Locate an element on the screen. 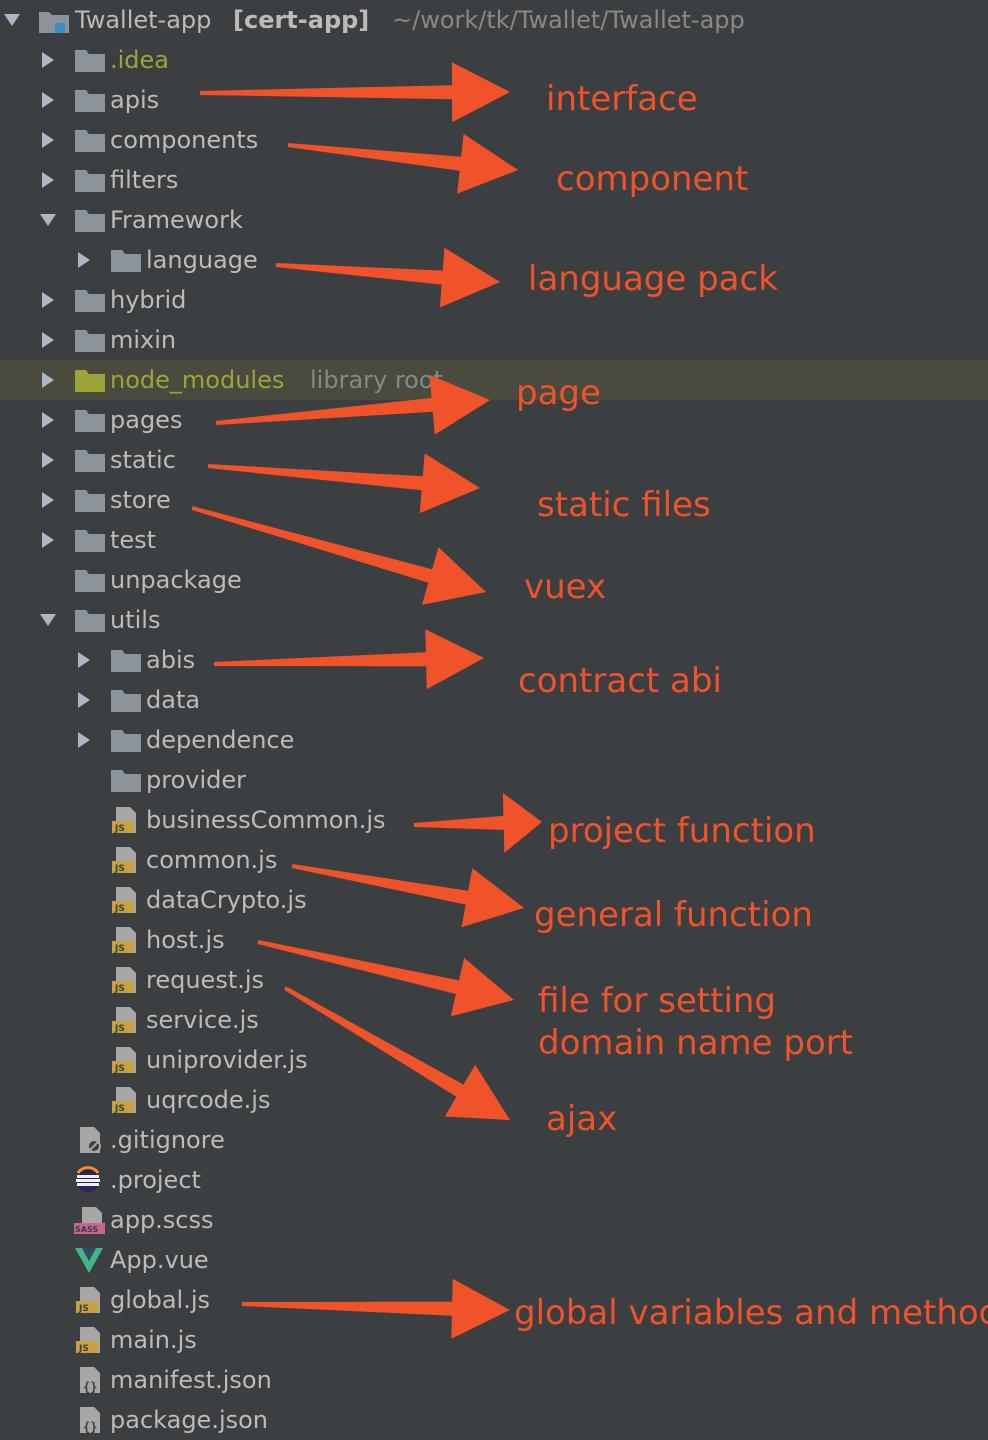  tree-row: provider is located at coordinates (494, 780).